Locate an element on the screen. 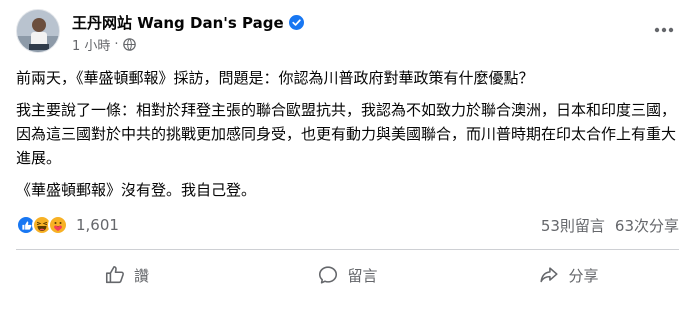 This screenshot has height=309, width=695. like-button: 讚 is located at coordinates (126, 275).